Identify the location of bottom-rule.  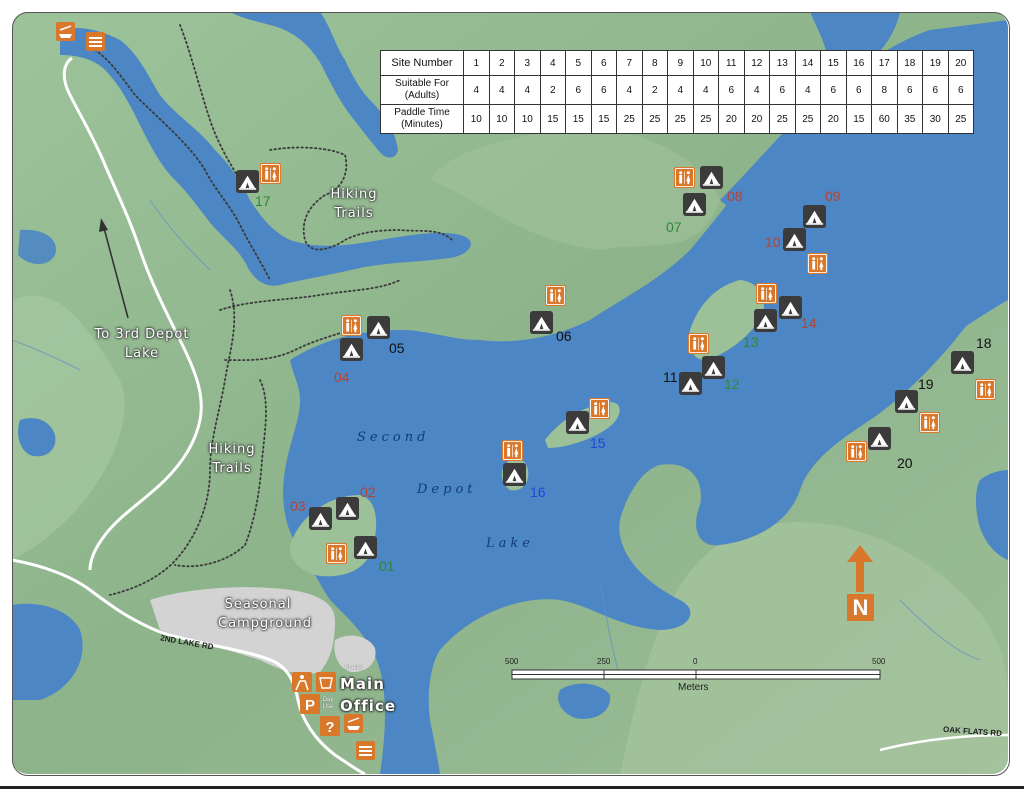
(512, 787).